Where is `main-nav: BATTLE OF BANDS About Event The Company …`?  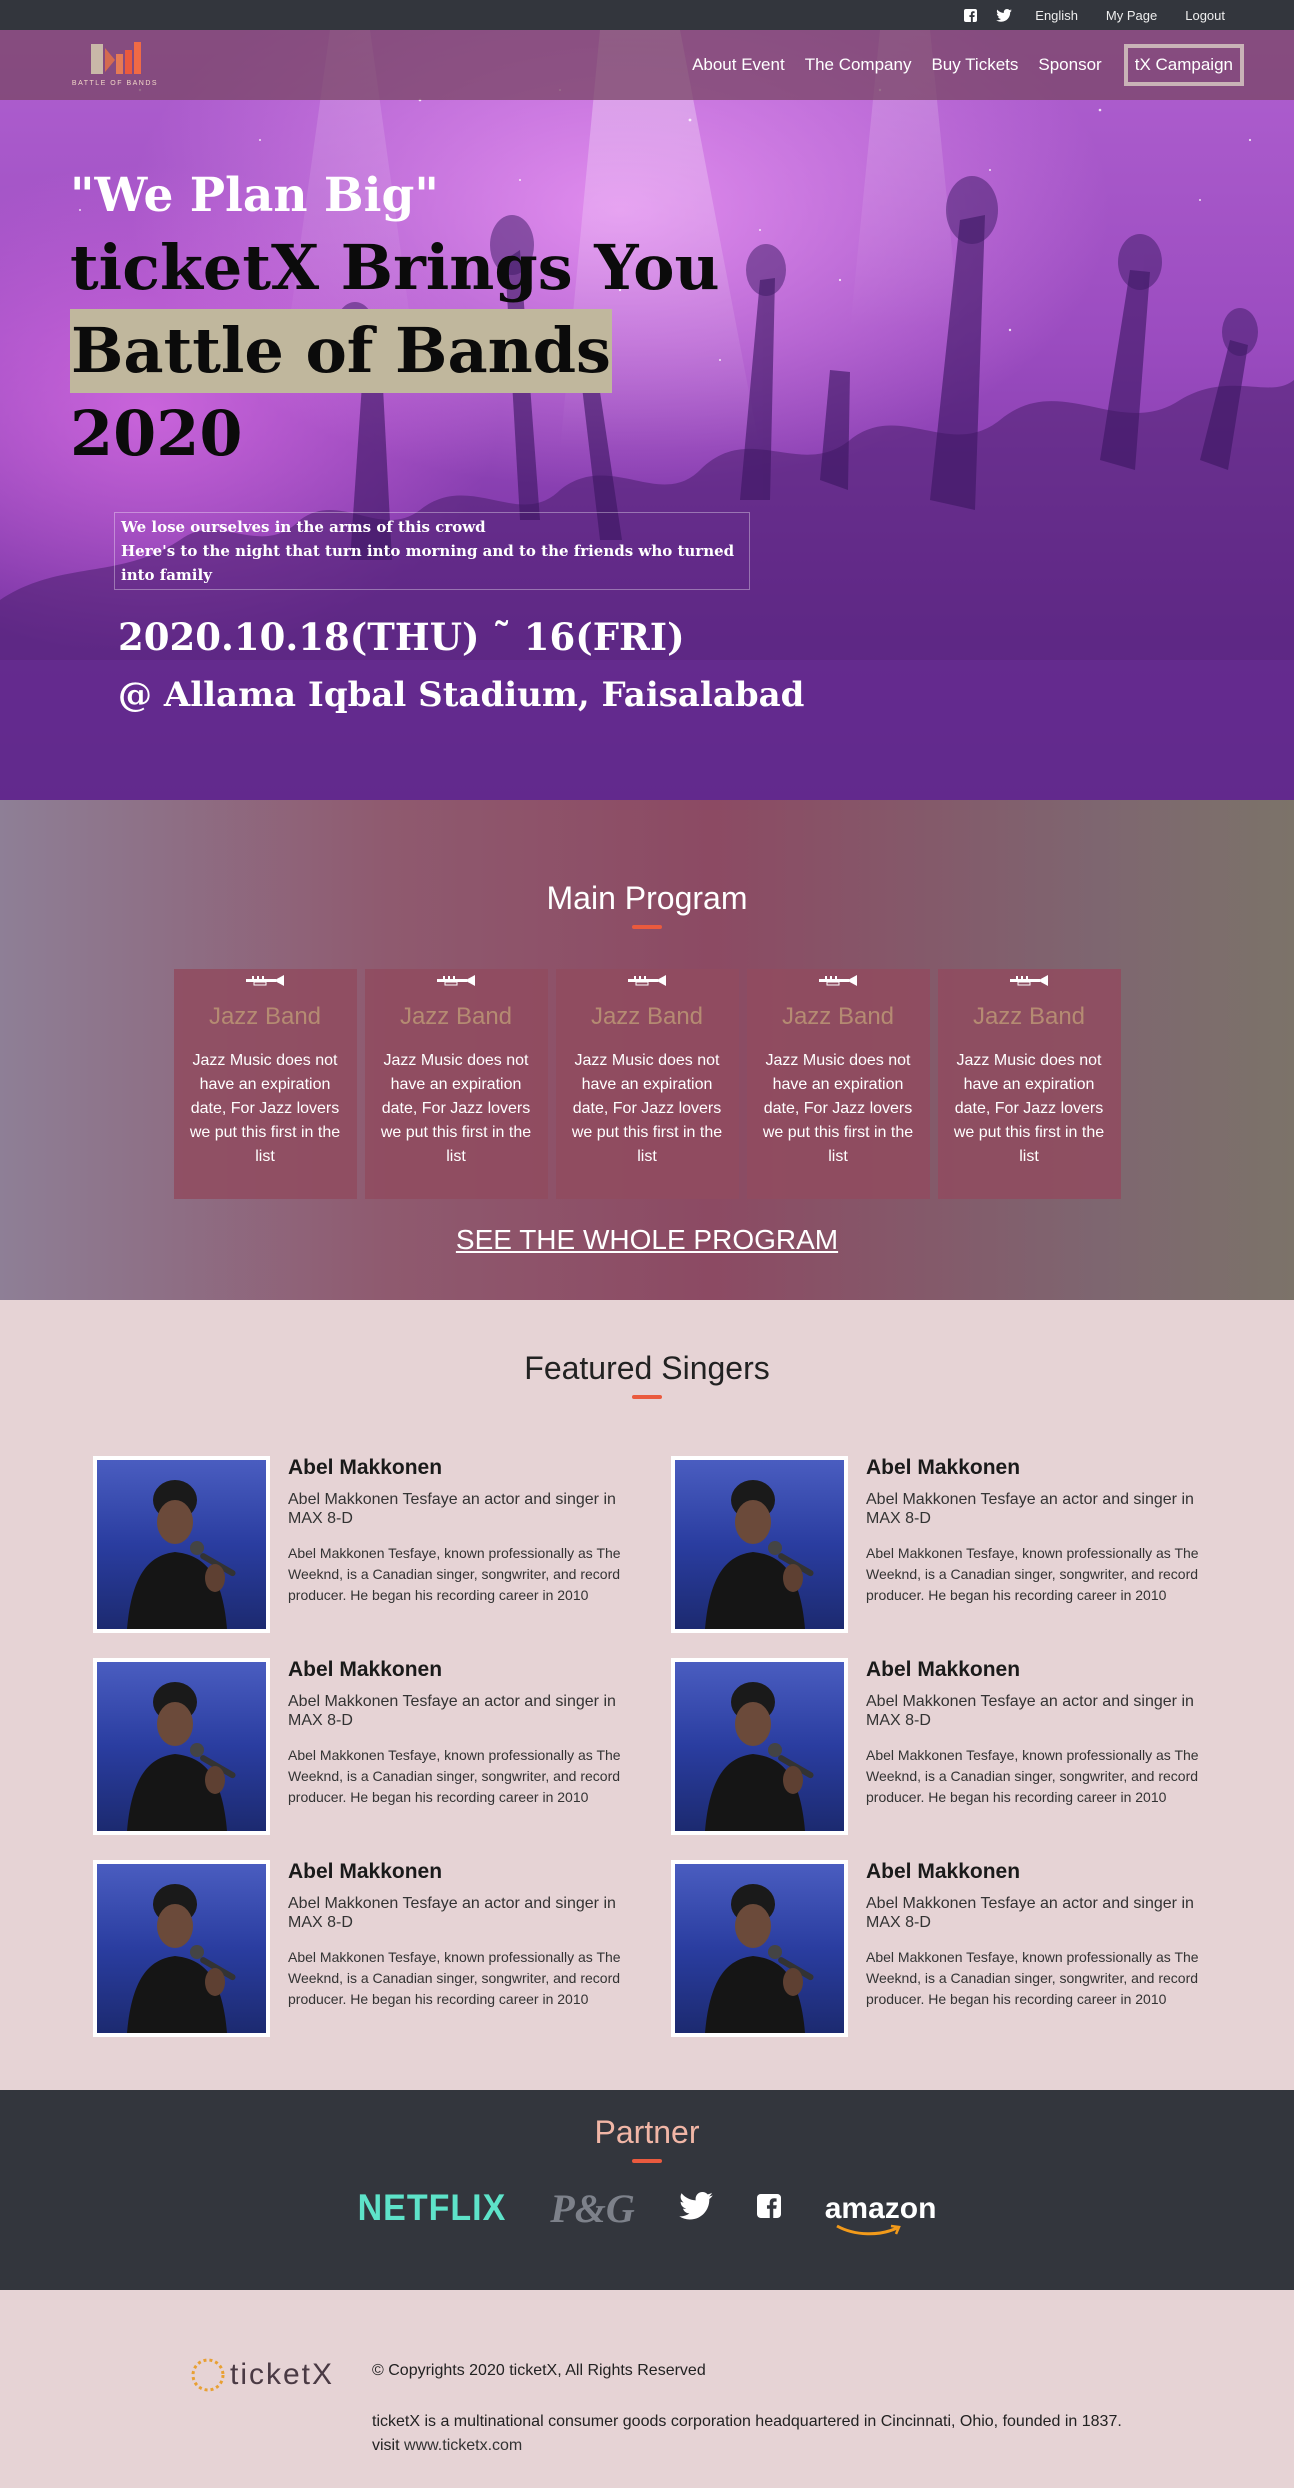 main-nav: BATTLE OF BANDS About Event The Company … is located at coordinates (647, 65).